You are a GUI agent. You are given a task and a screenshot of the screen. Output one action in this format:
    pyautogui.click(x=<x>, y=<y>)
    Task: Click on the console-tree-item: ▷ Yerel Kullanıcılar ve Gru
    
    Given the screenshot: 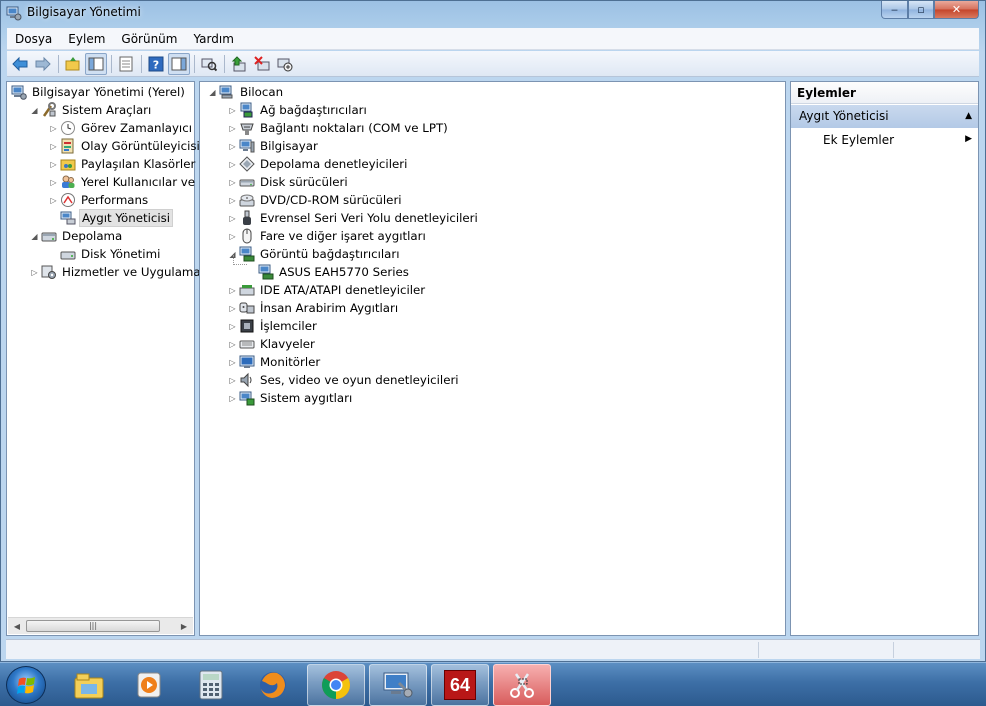 What is the action you would take?
    pyautogui.click(x=135, y=182)
    